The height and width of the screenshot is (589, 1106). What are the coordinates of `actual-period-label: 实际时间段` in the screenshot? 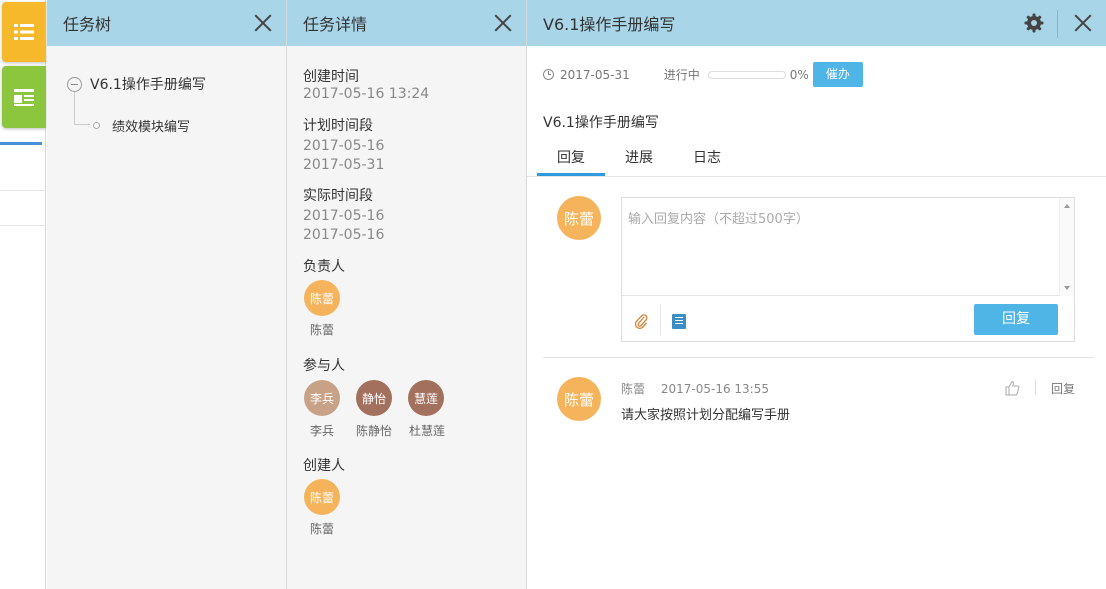 It's located at (338, 196).